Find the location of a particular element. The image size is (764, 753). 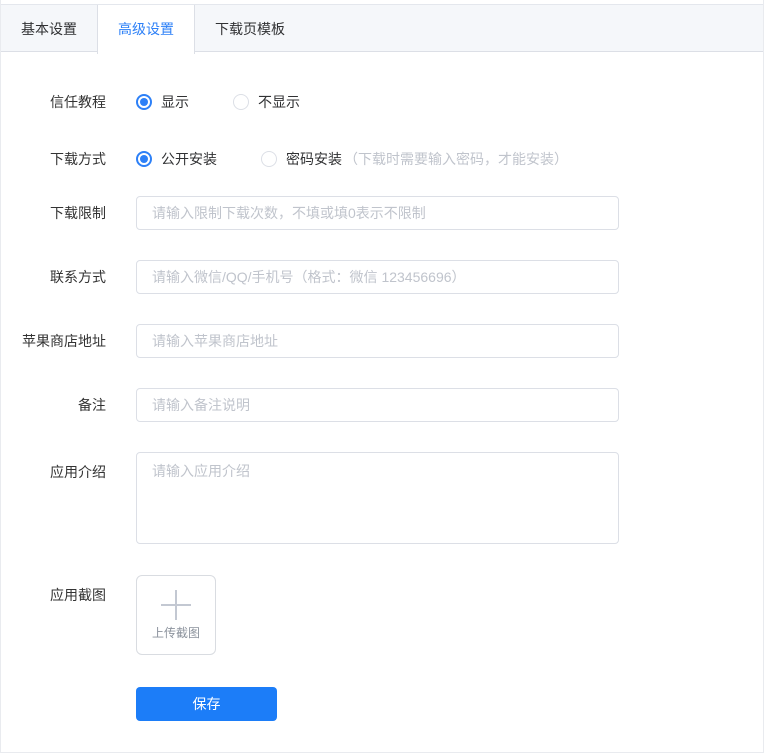

radio-public-install-label: 公开安装 is located at coordinates (189, 159).